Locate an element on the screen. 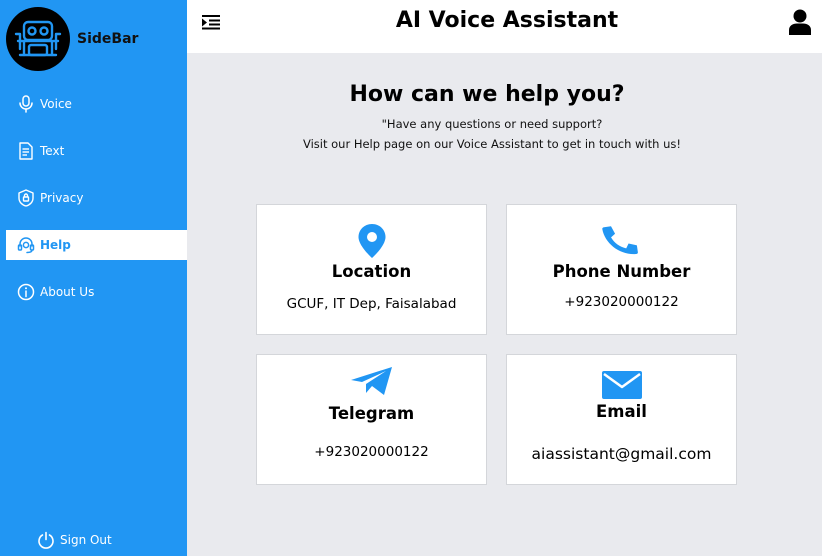  sidebar-item-help: Help is located at coordinates (96, 245).